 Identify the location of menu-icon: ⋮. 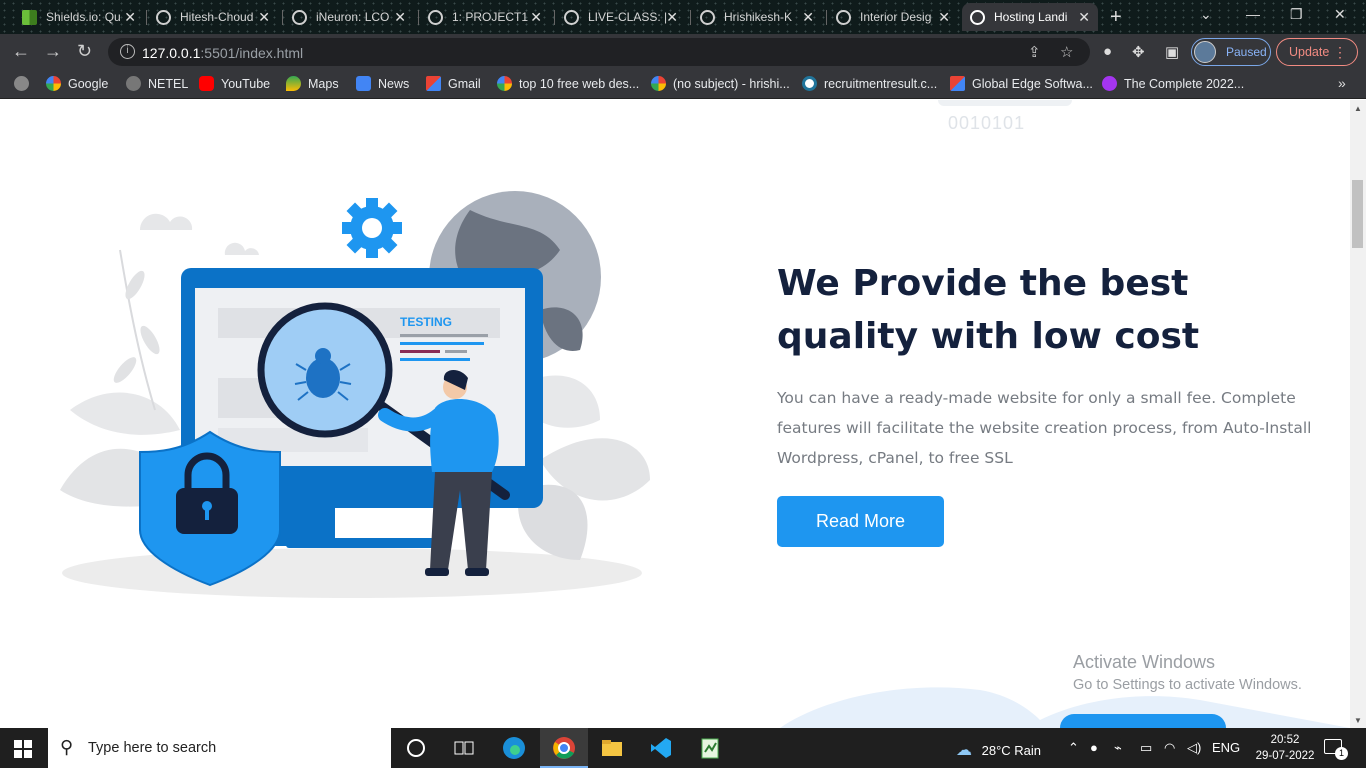
(1340, 52).